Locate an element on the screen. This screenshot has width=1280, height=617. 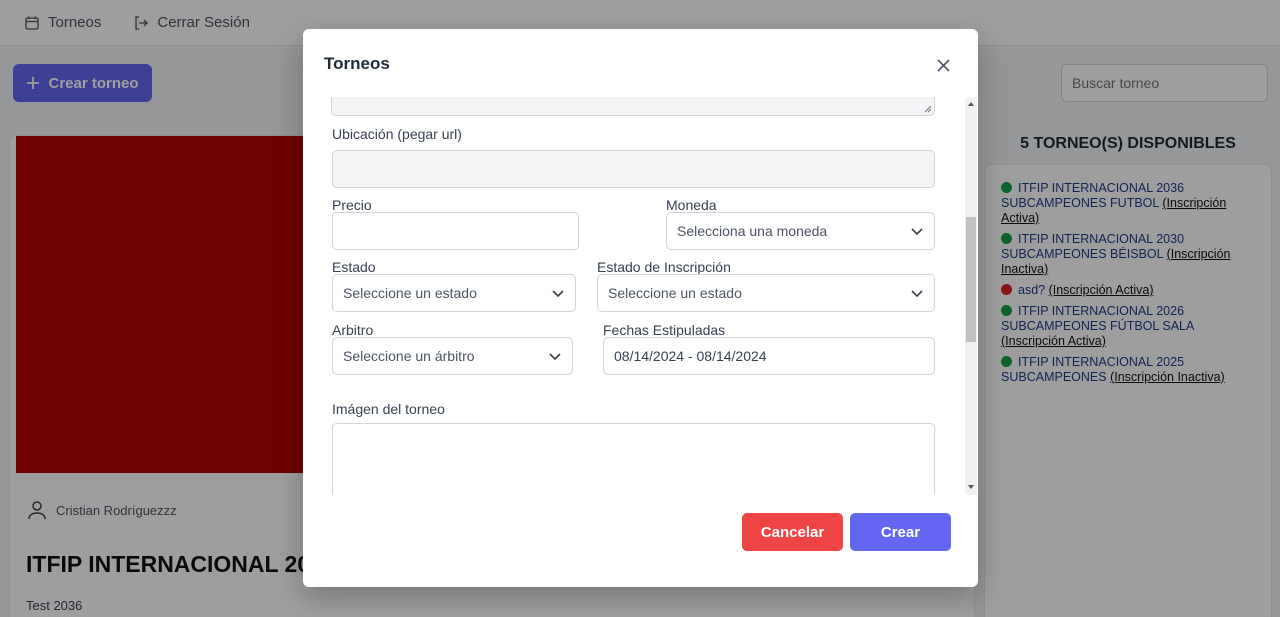
dates-label: Fechas Estipuladas is located at coordinates (664, 330).